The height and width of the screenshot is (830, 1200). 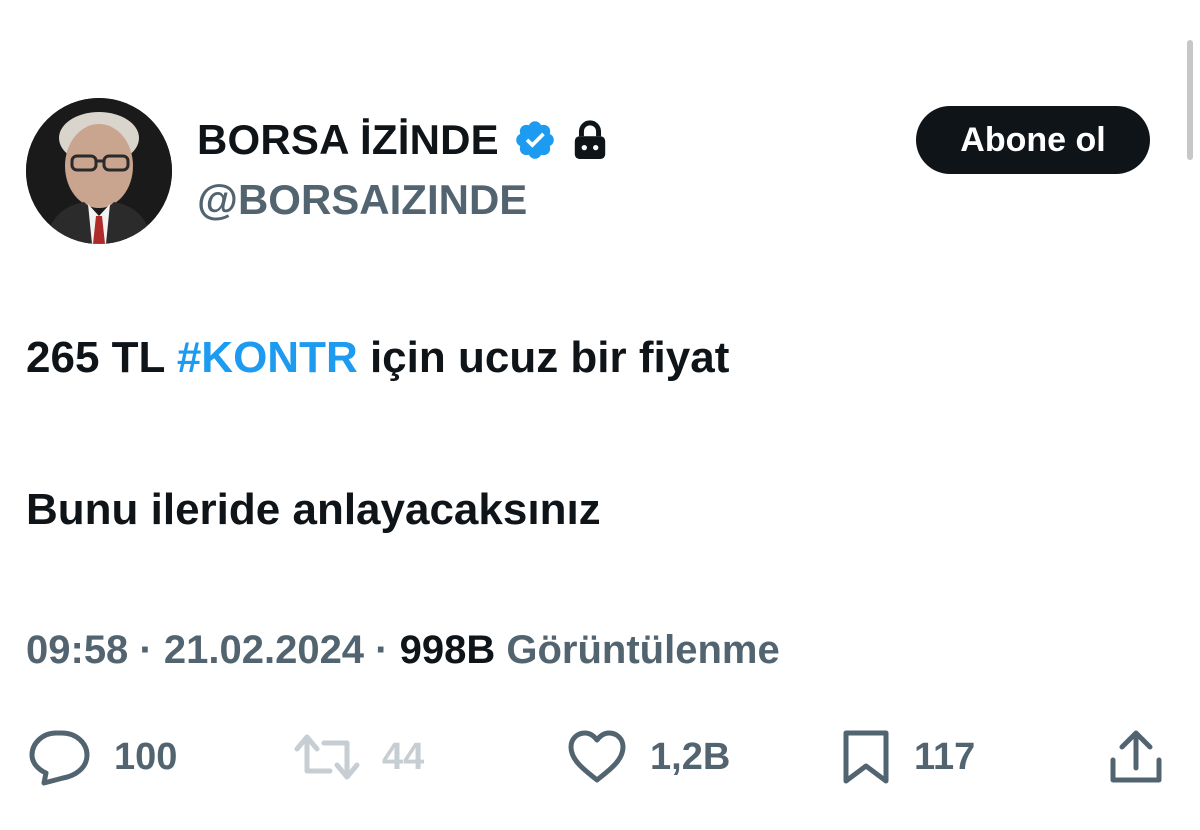 I want to click on tweet-actions-bar: 100 44 1,2B 117, so click(x=600, y=757).